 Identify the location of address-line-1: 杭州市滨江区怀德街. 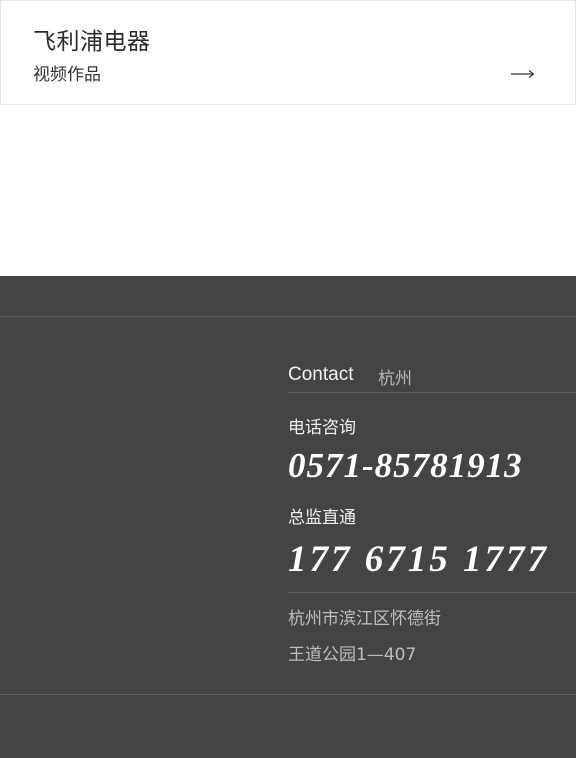
(364, 619).